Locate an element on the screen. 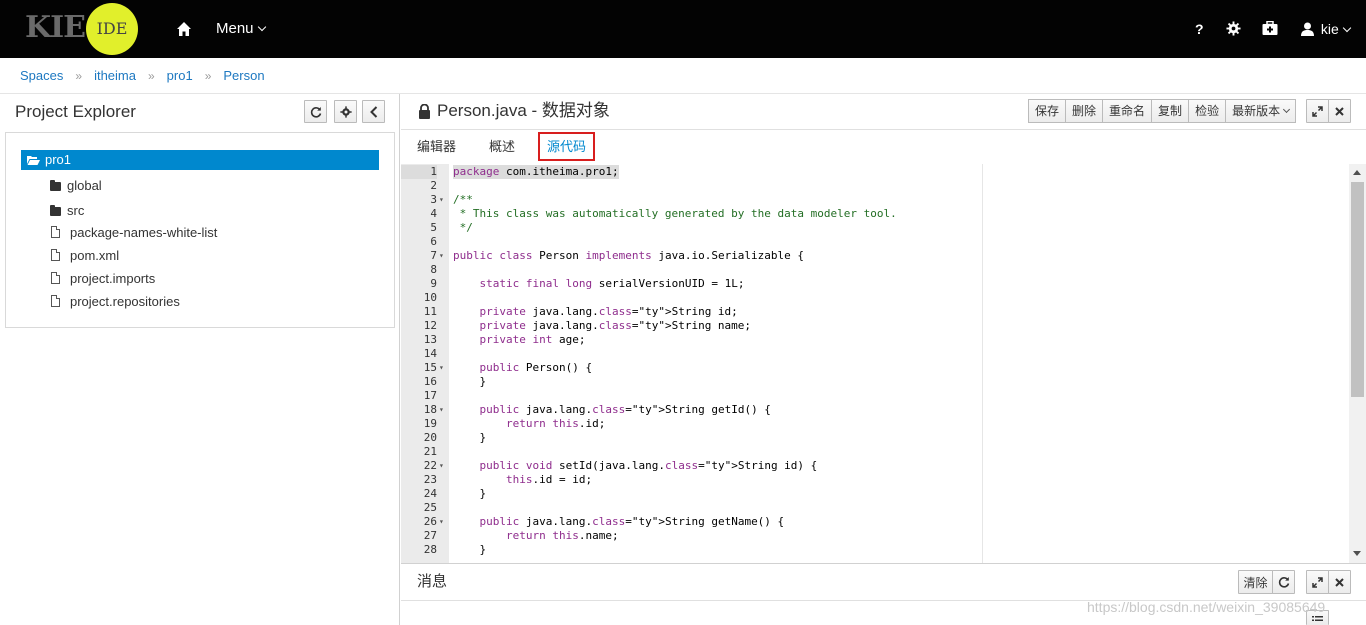  save-button: 保存 is located at coordinates (1047, 111).